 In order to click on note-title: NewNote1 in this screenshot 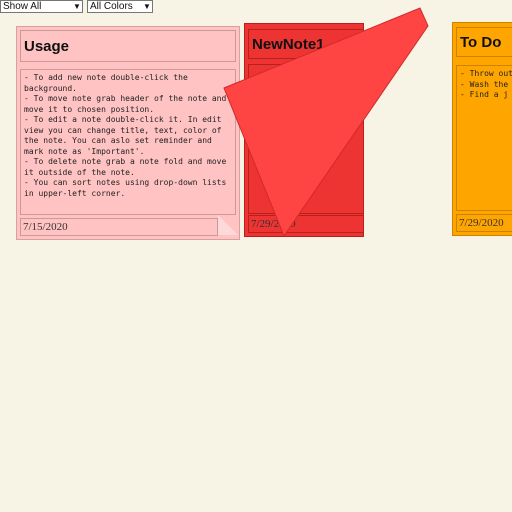, I will do `click(305, 44)`.